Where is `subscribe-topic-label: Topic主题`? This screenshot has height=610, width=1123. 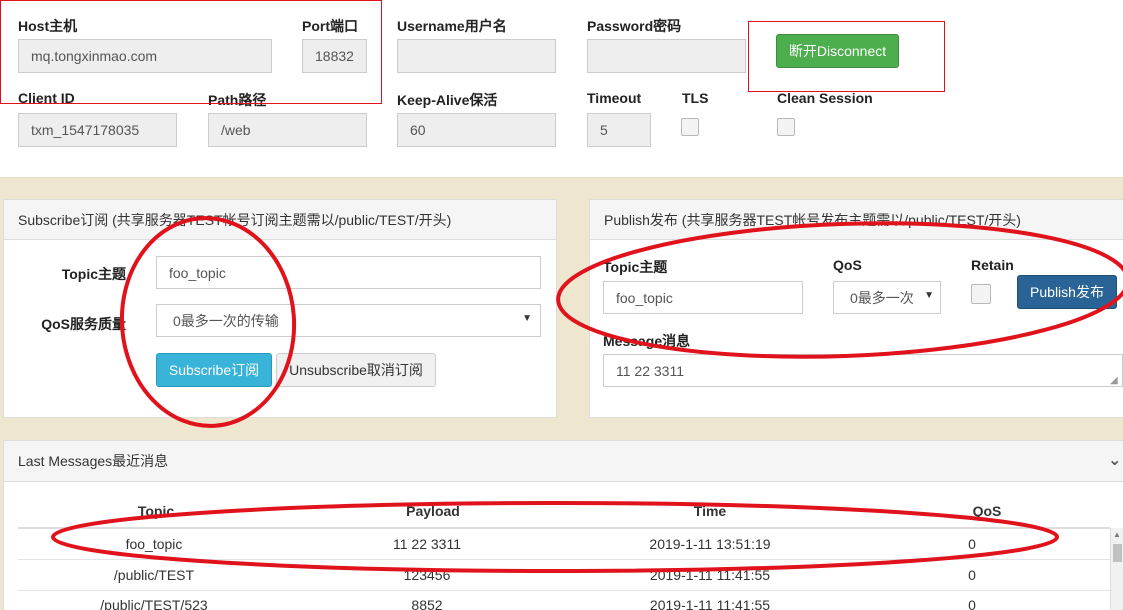 subscribe-topic-label: Topic主题 is located at coordinates (93, 274).